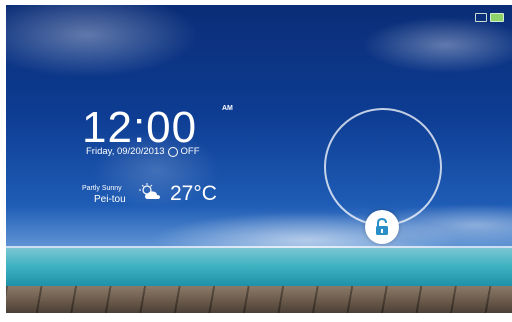 The height and width of the screenshot is (322, 512). What do you see at coordinates (125, 151) in the screenshot?
I see `date-text: Friday, 09/20/2013` at bounding box center [125, 151].